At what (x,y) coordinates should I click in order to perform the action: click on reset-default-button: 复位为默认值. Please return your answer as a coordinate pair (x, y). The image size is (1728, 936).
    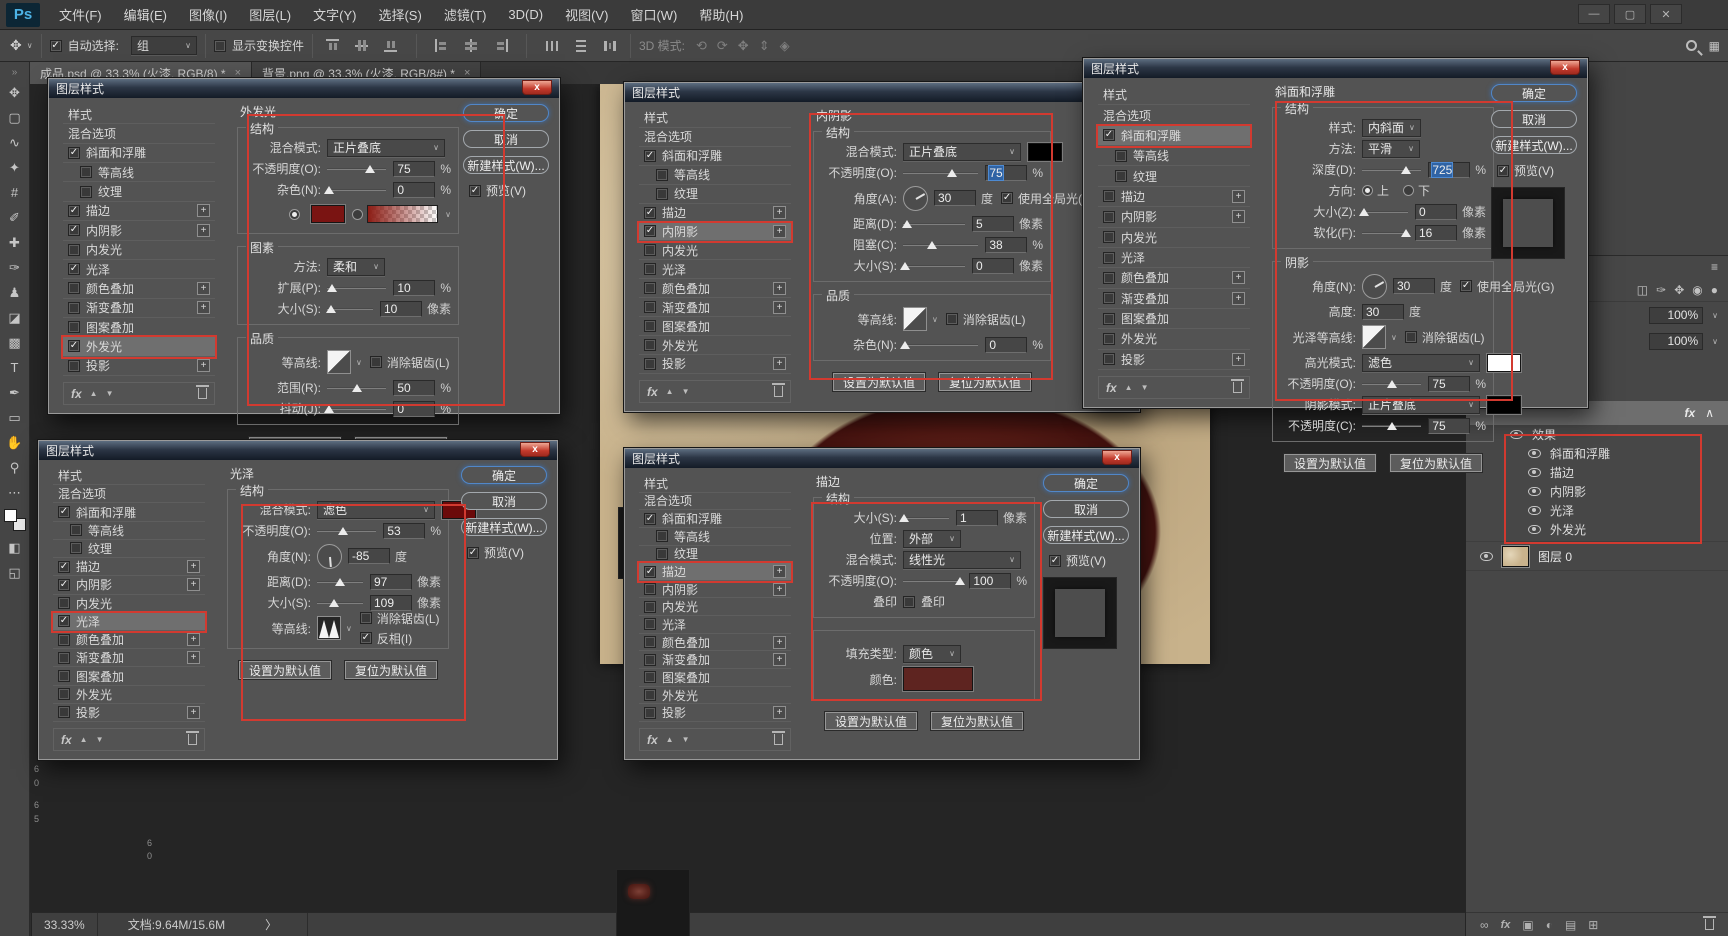
    Looking at the image, I should click on (391, 670).